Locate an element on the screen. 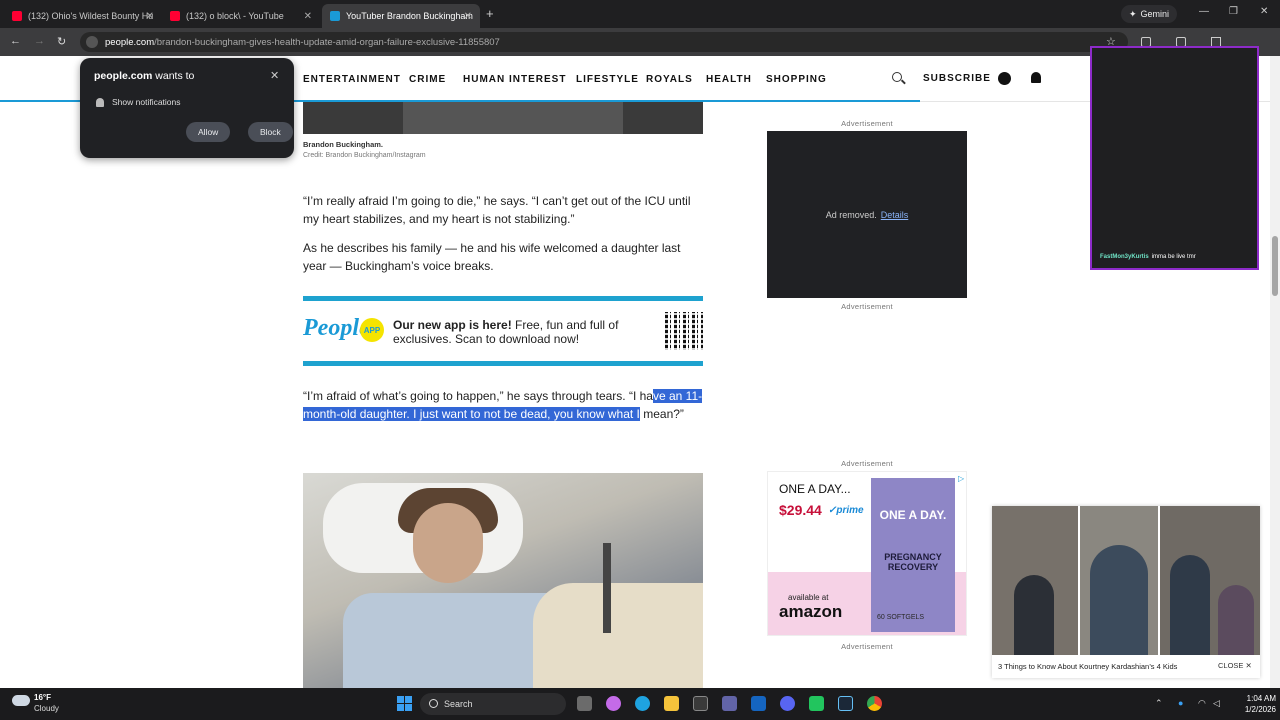  chrome-icon is located at coordinates (874, 703).